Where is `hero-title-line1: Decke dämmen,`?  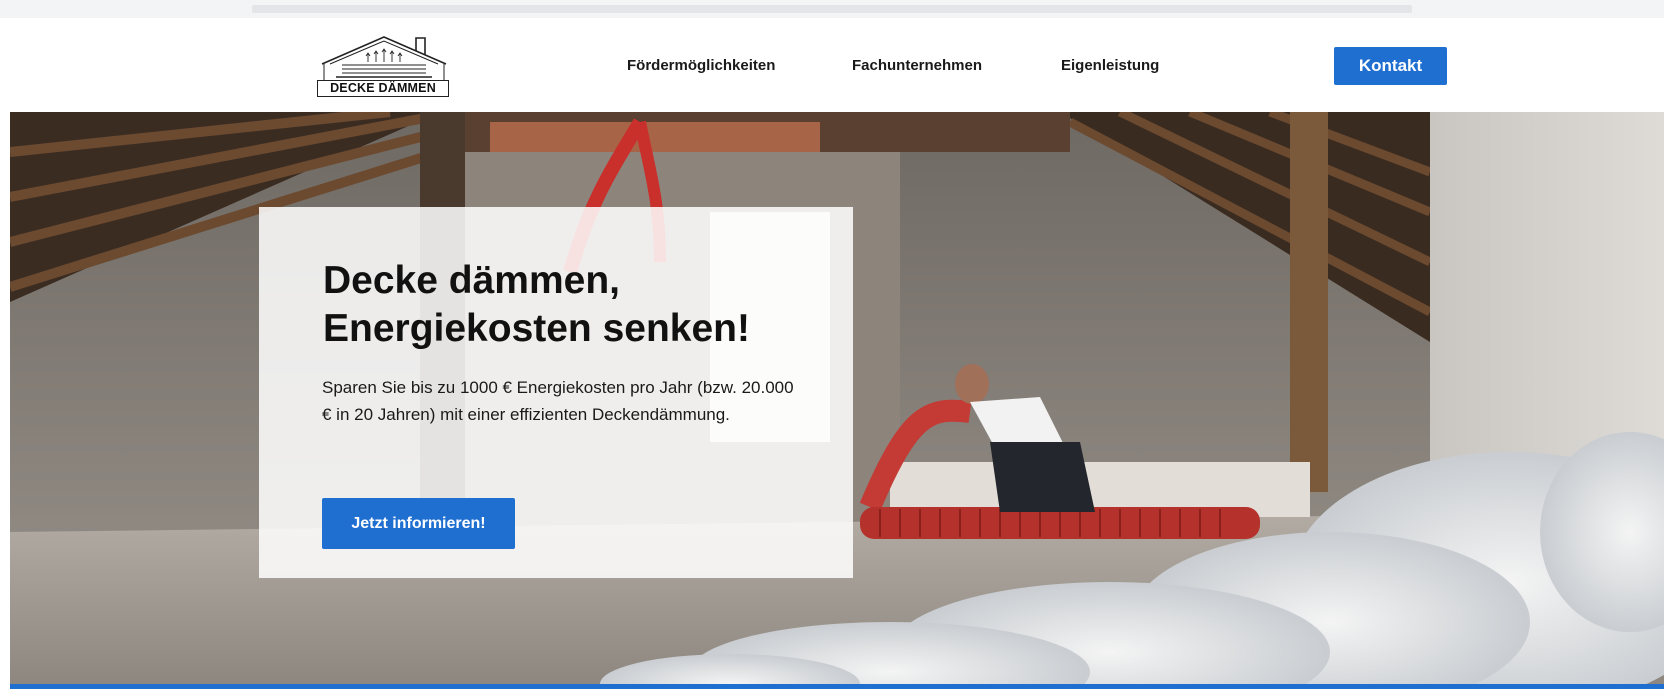 hero-title-line1: Decke dämmen, is located at coordinates (471, 280).